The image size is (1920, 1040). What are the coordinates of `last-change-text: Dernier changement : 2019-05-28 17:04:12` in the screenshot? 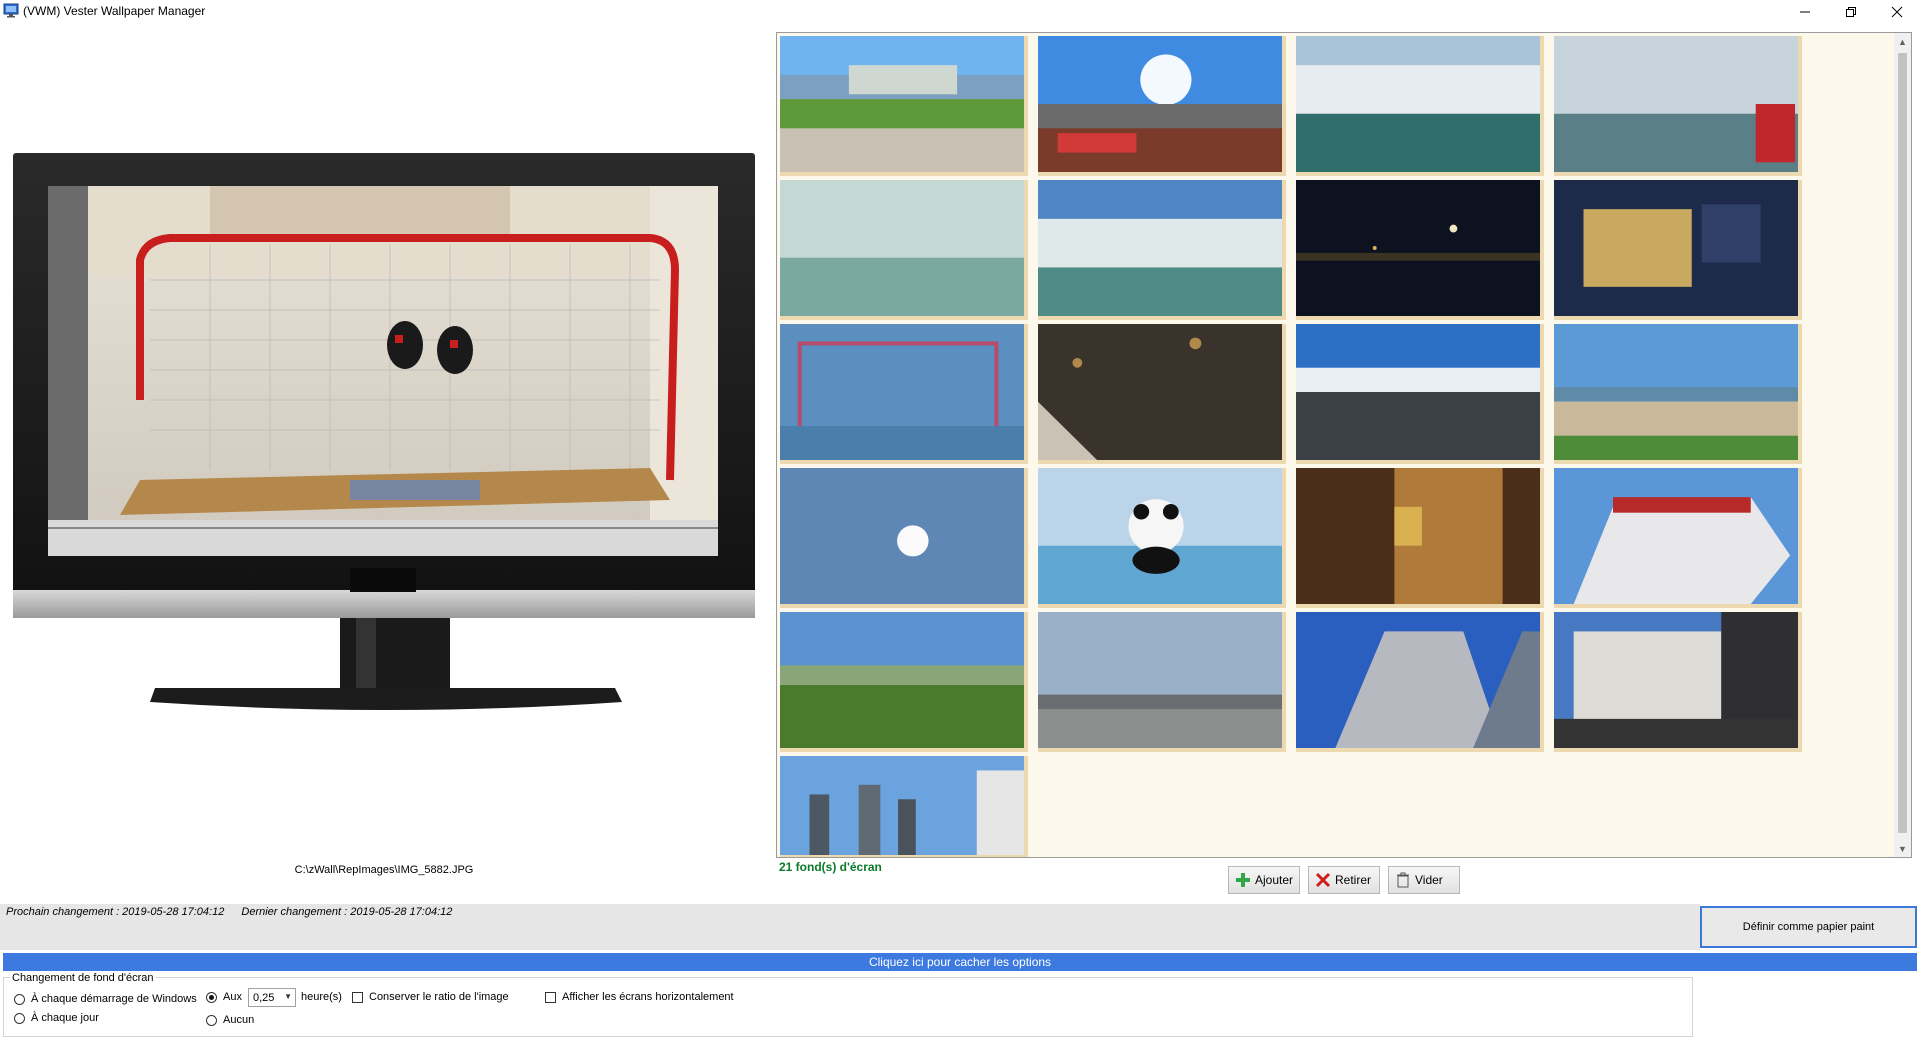 It's located at (347, 912).